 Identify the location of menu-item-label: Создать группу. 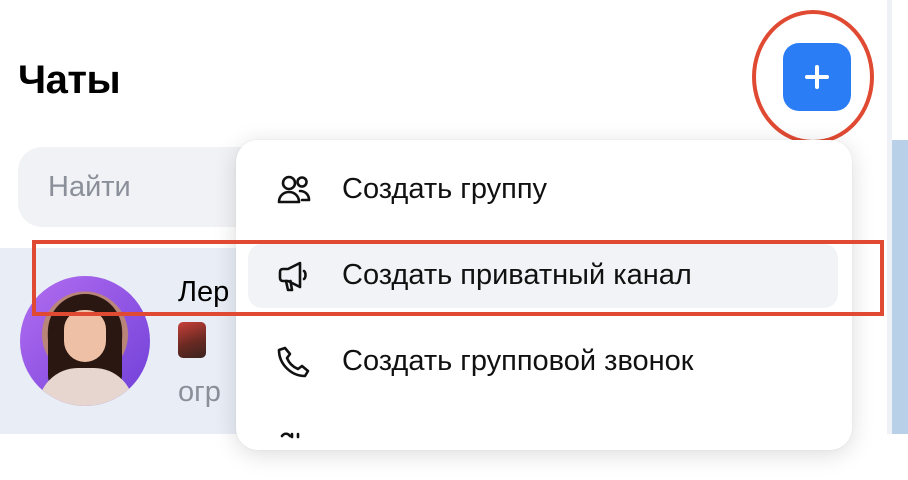
(445, 189).